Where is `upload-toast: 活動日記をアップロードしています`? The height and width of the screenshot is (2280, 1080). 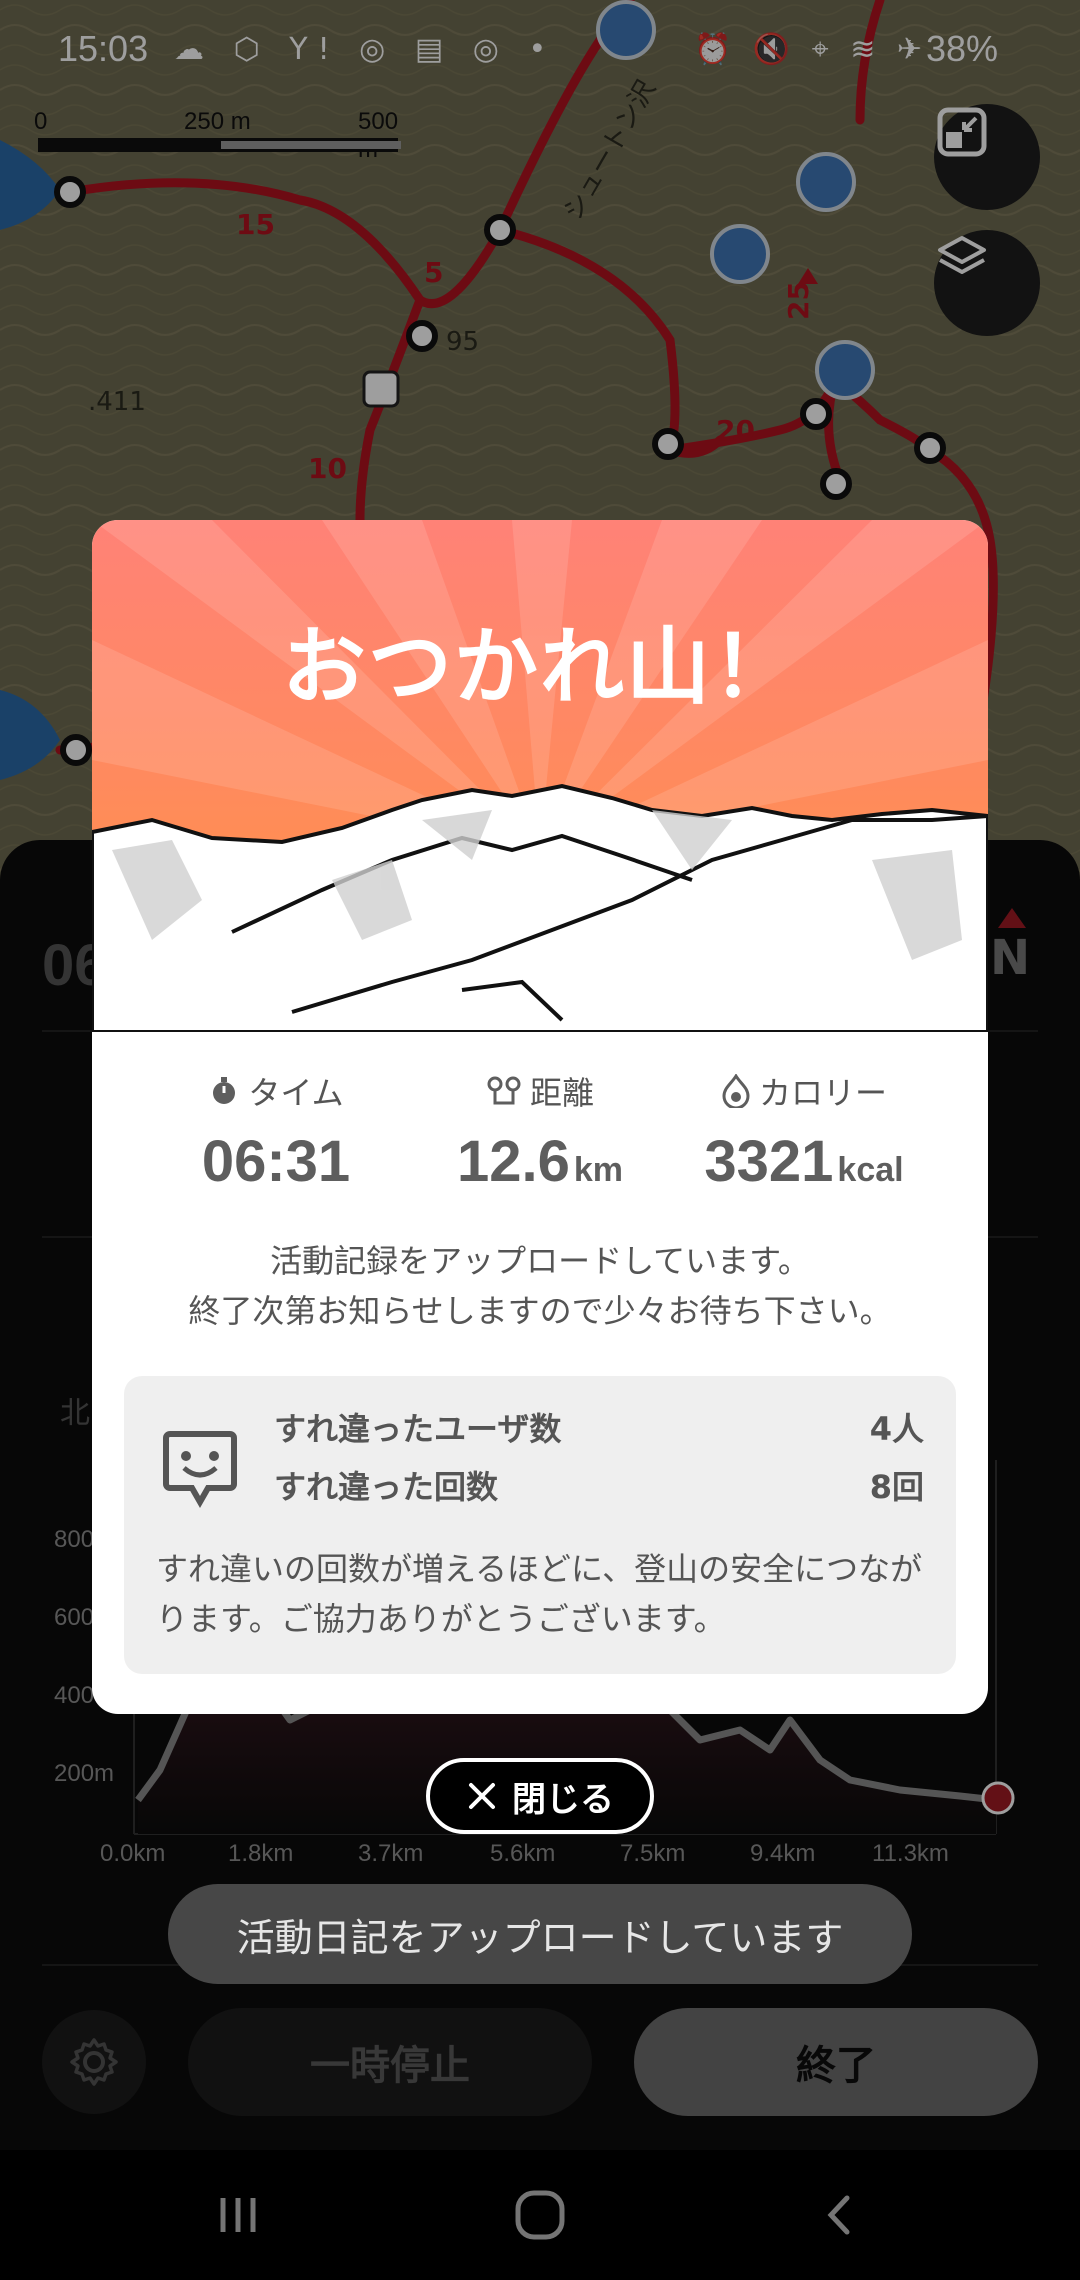
upload-toast: 活動日記をアップロードしています is located at coordinates (540, 1934).